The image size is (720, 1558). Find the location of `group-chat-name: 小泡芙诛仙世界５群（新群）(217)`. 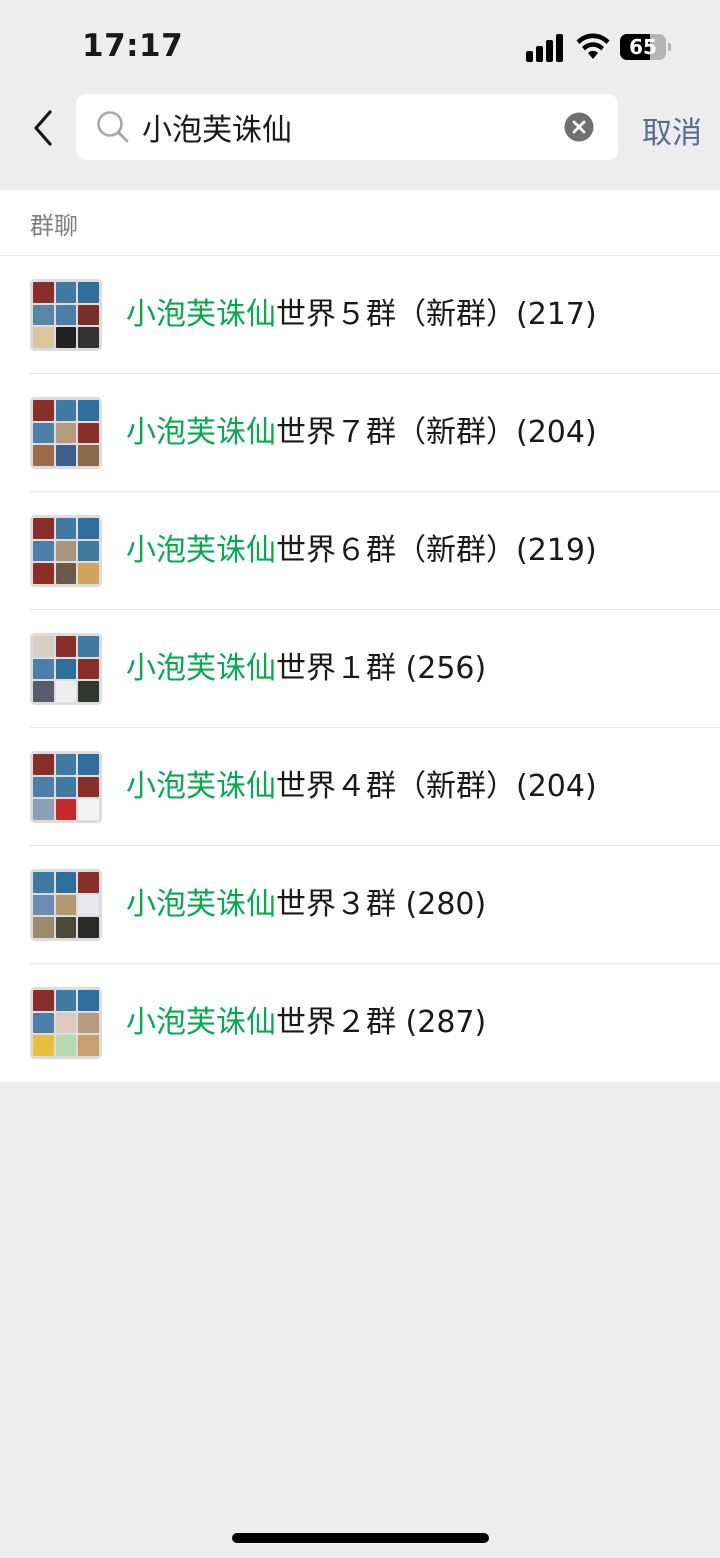

group-chat-name: 小泡芙诛仙世界５群（新群）(217) is located at coordinates (361, 315).